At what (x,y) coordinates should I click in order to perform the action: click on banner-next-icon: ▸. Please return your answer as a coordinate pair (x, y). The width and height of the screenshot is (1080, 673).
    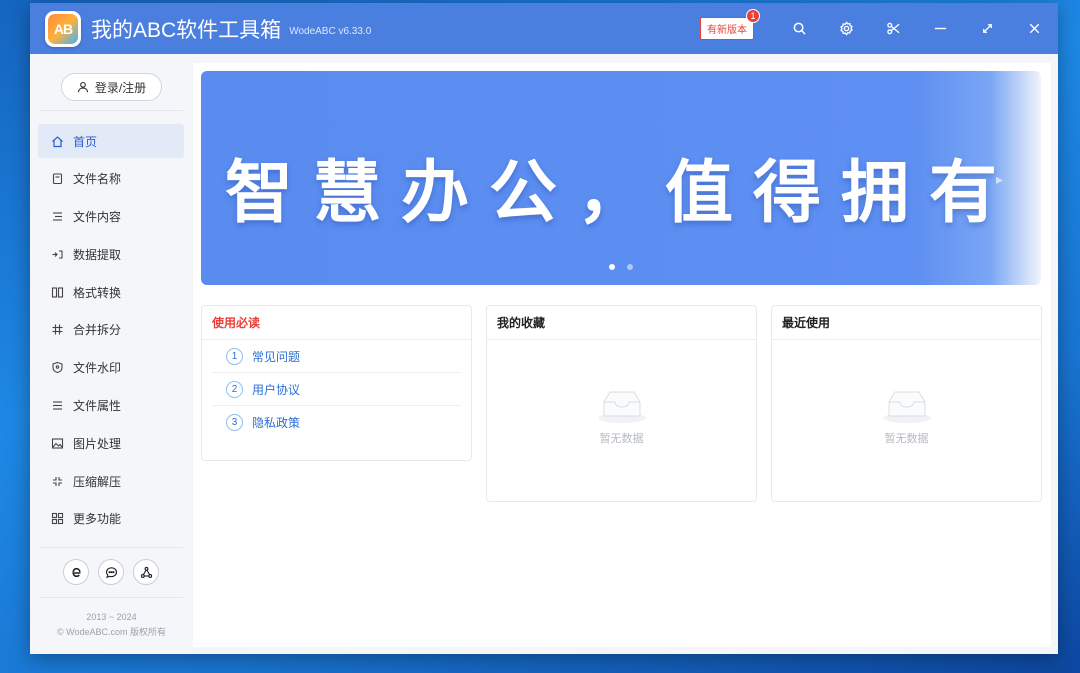
    Looking at the image, I should click on (999, 179).